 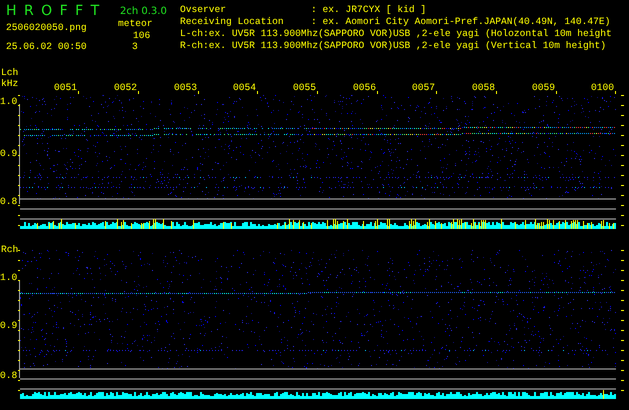 I want to click on rch-count: 3, so click(x=135, y=47).